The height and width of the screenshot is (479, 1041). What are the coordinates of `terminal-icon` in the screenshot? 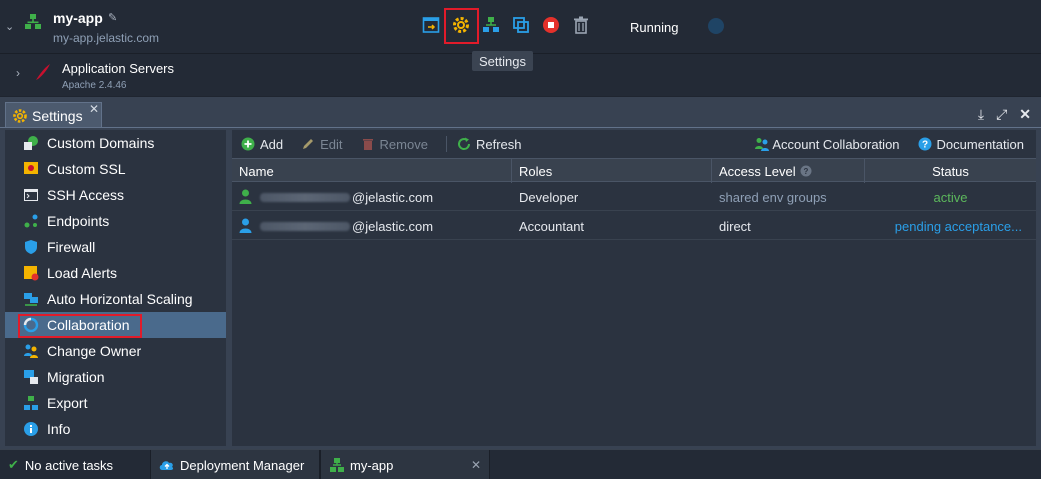 It's located at (31, 195).